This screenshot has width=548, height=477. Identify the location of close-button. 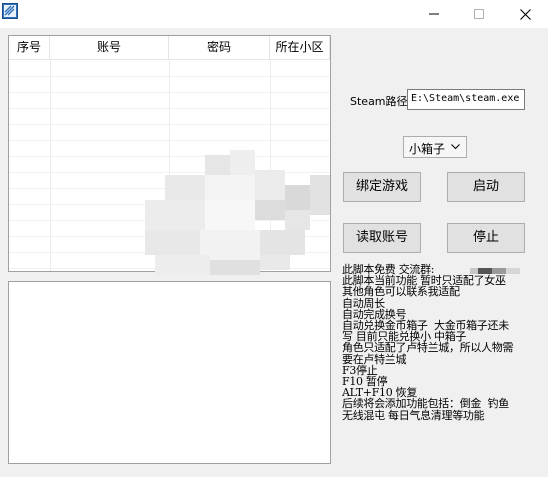
(525, 14).